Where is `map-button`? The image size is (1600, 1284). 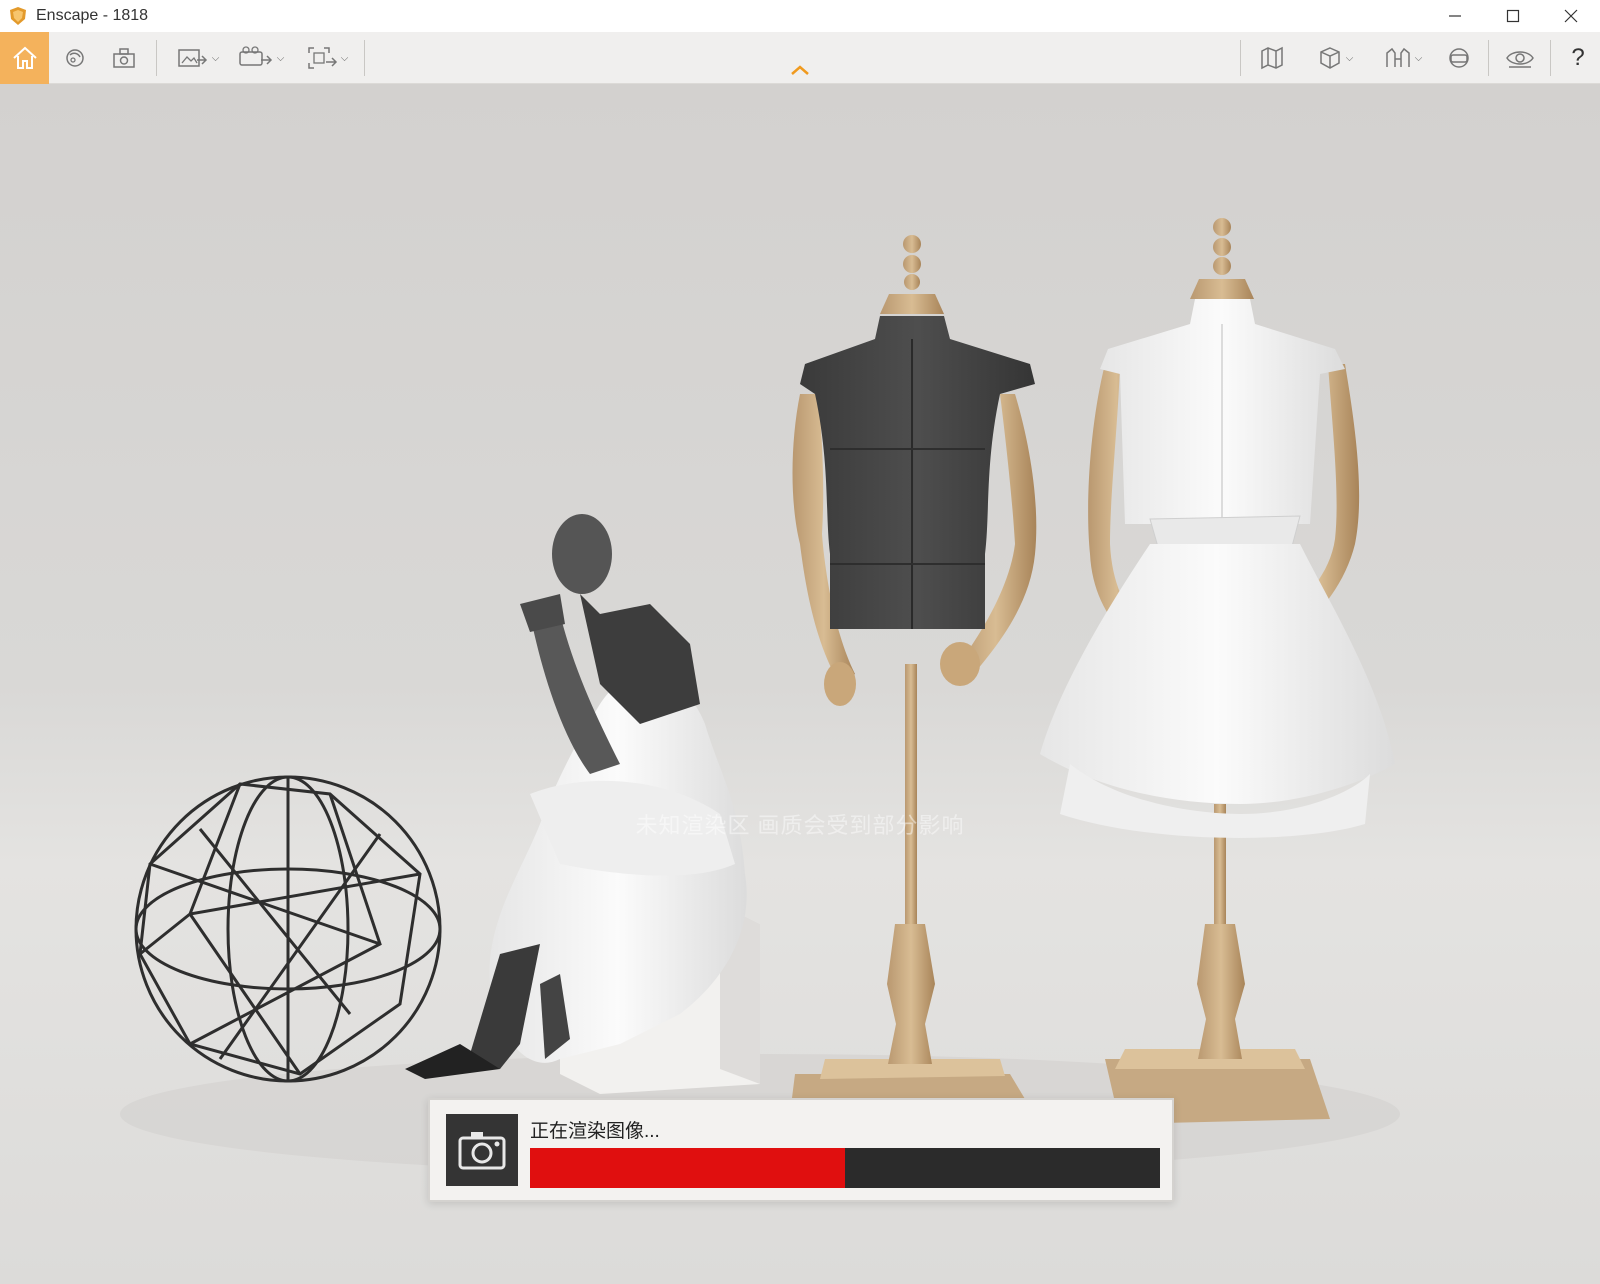
map-button is located at coordinates (1272, 58).